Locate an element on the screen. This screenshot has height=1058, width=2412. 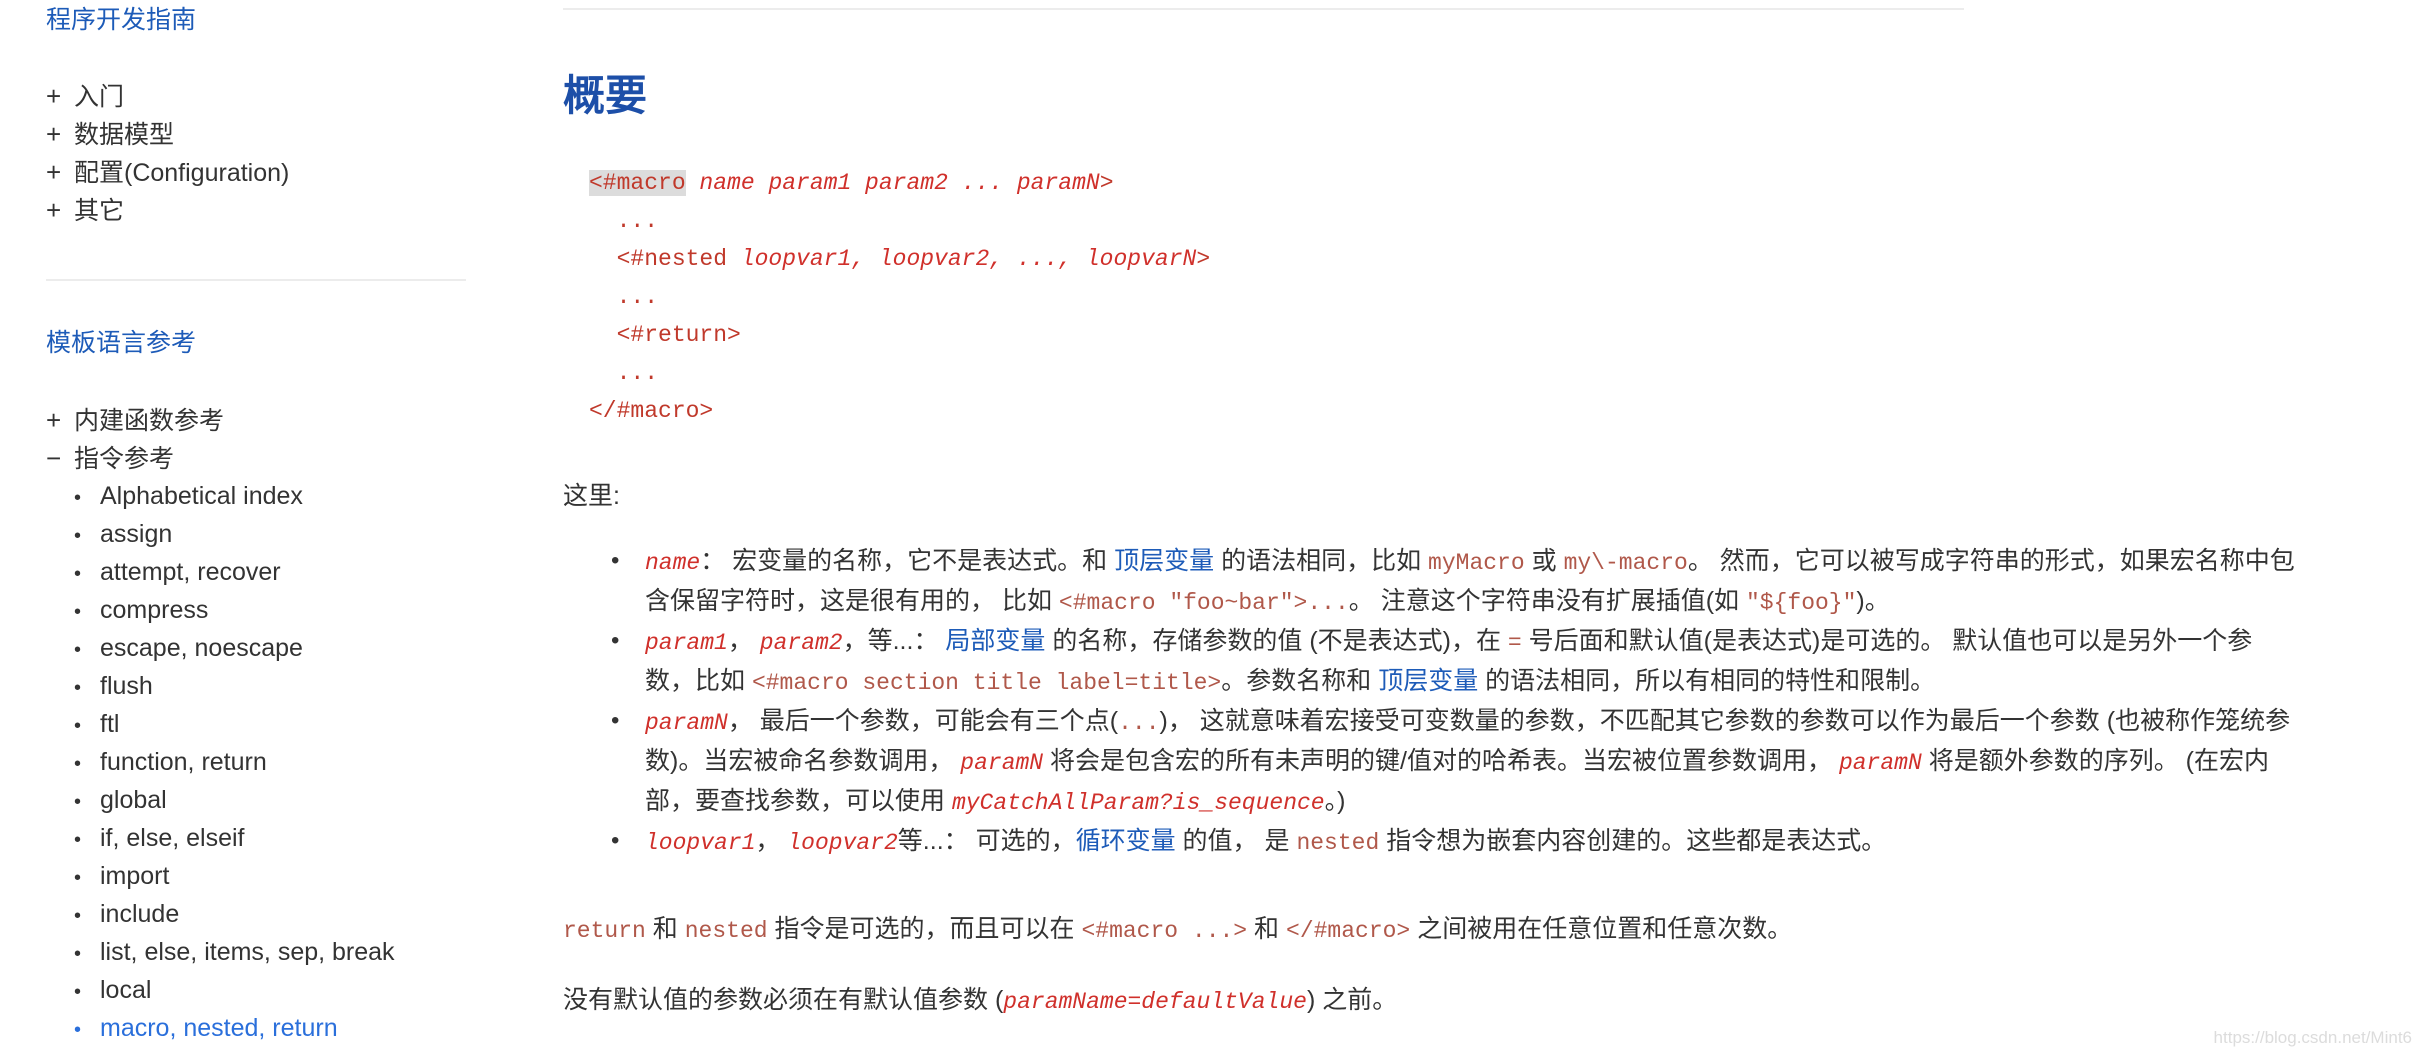
code-inline: name is located at coordinates (673, 563).